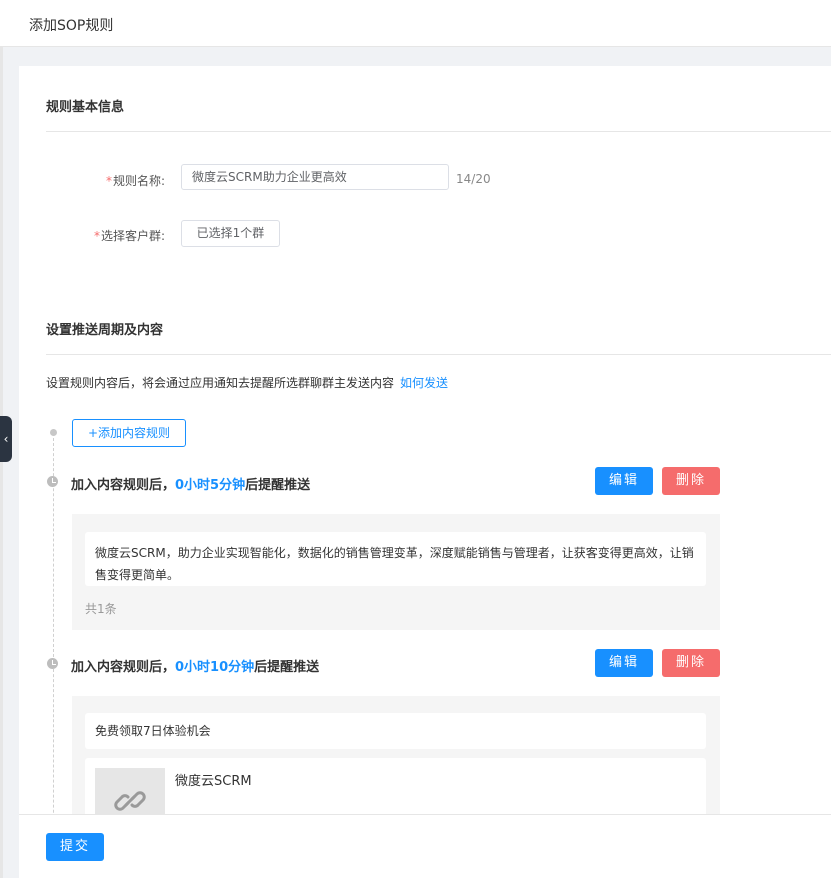  I want to click on collapse-handle: ‹, so click(6, 439).